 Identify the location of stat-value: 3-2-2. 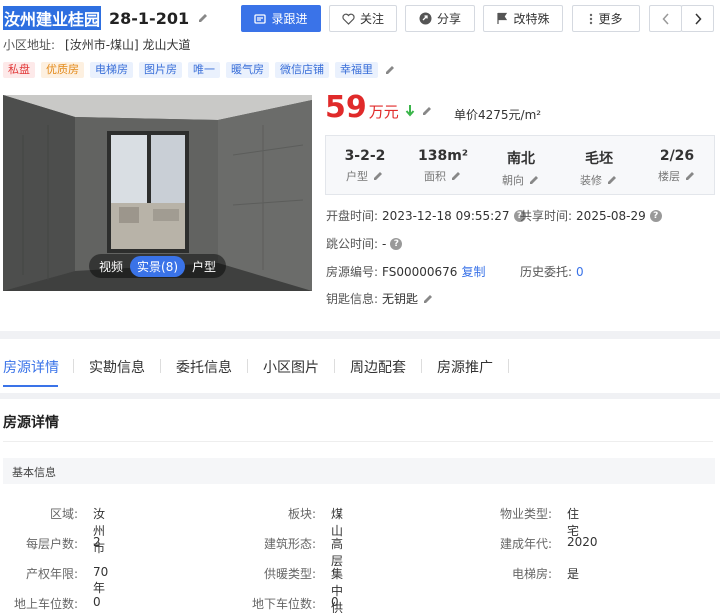
(365, 156).